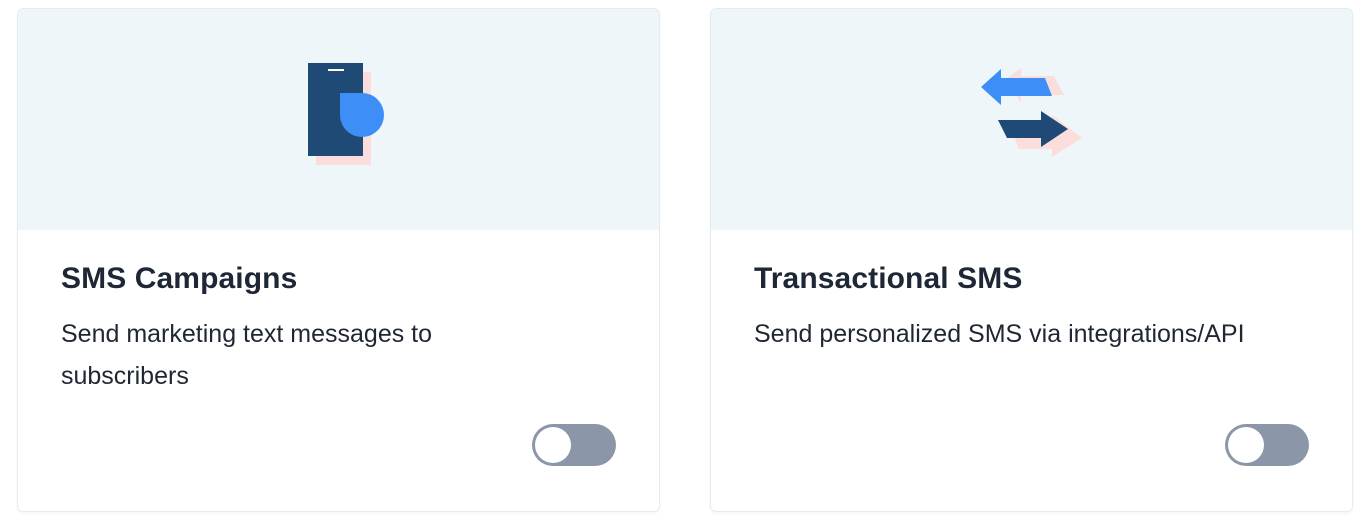 The width and height of the screenshot is (1366, 521). I want to click on card-title: SMS Campaigns, so click(179, 278).